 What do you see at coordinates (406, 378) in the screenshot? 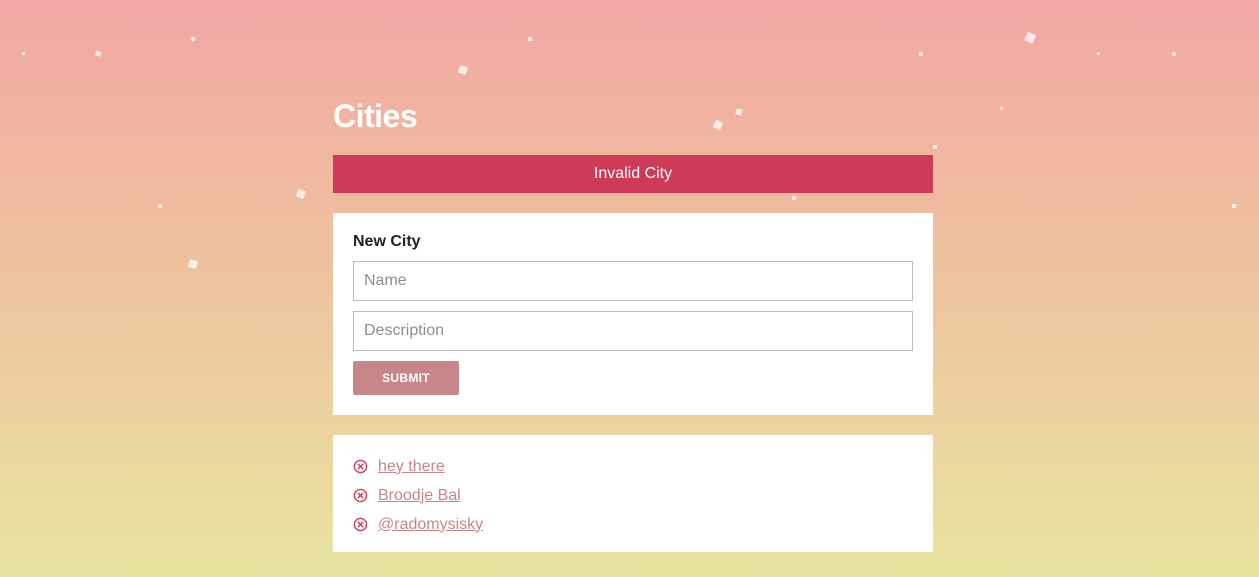
I see `submit-button: SUBMIT` at bounding box center [406, 378].